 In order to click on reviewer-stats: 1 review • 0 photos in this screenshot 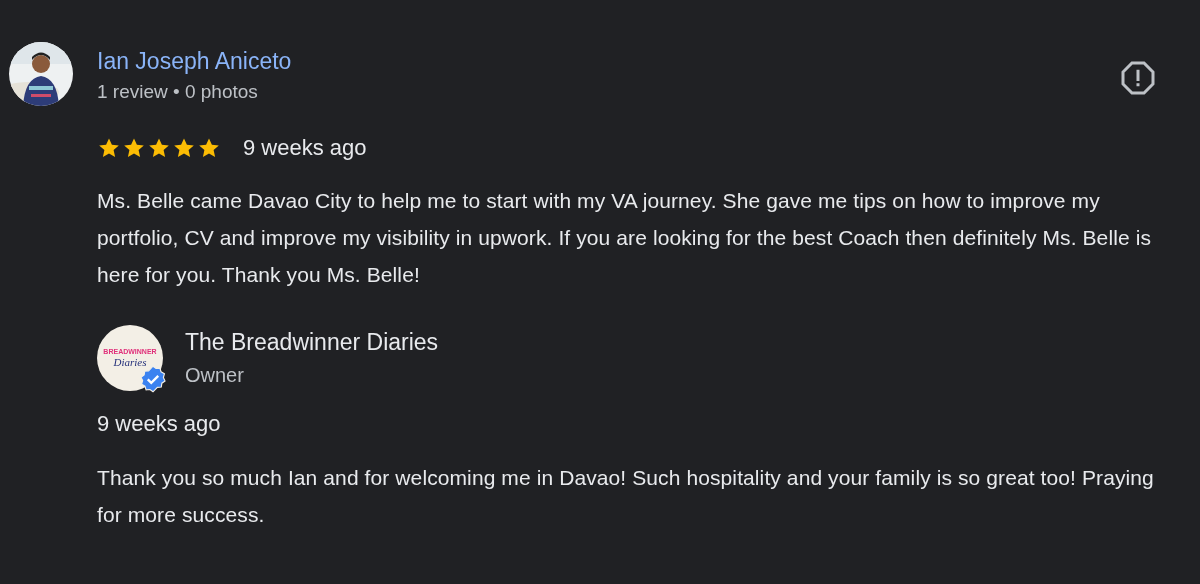, I will do `click(178, 92)`.